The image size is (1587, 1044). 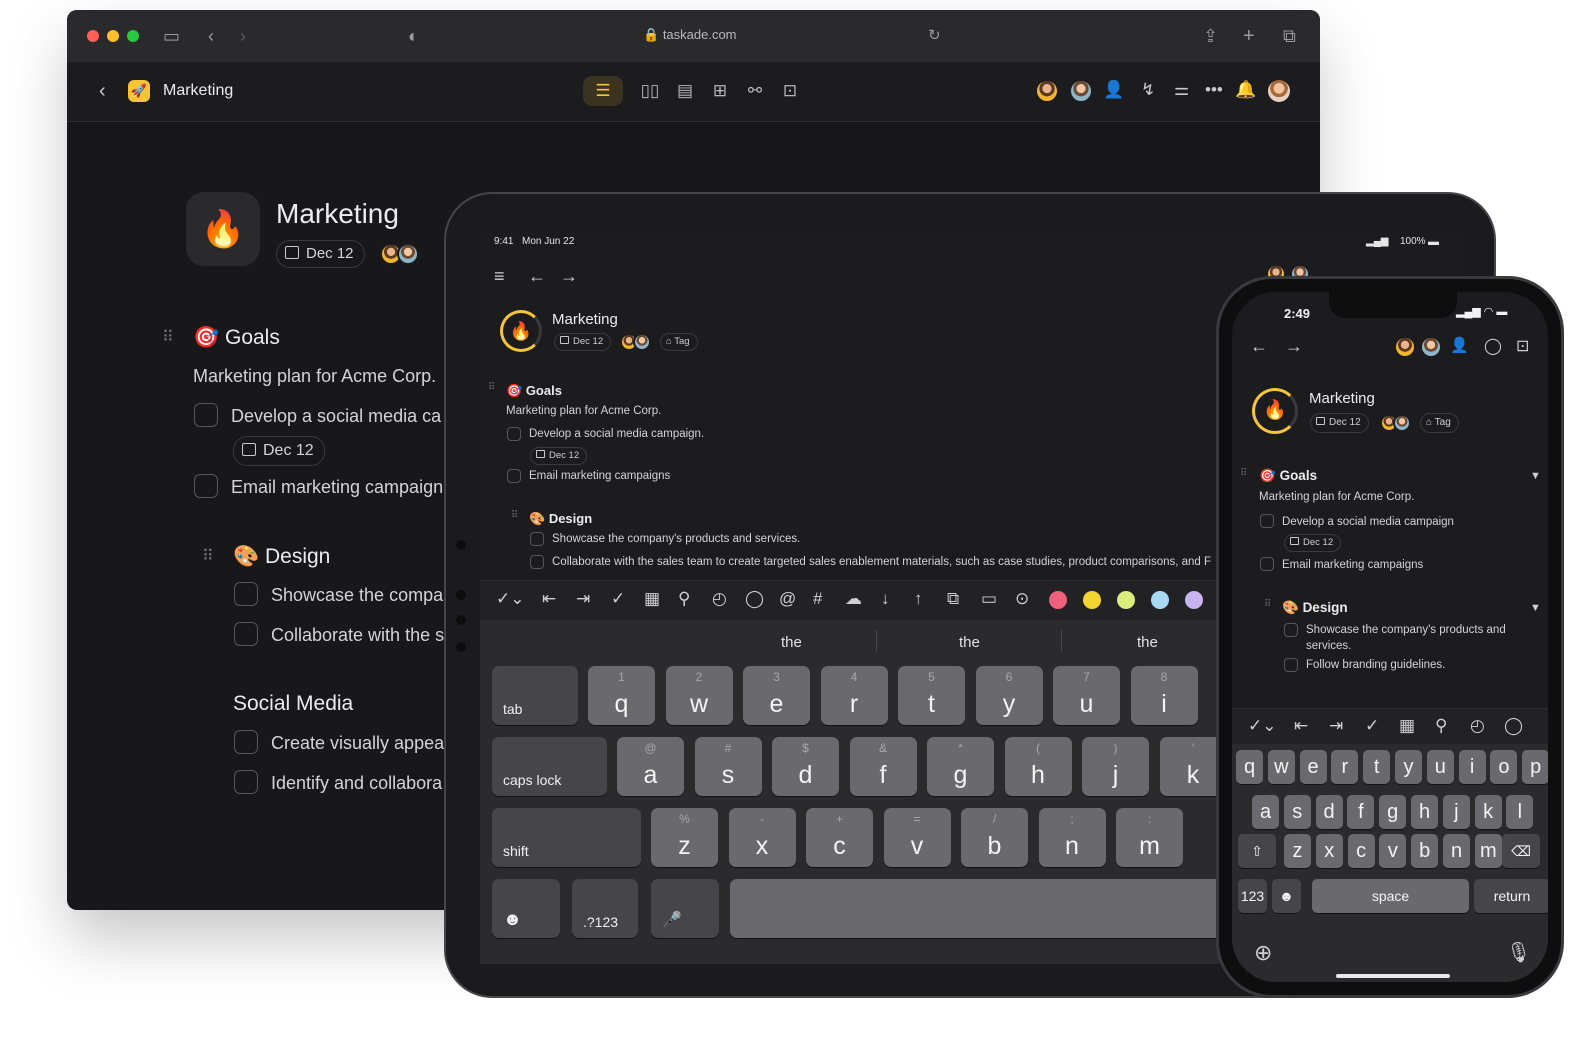 I want to click on numbers-key: 123, so click(x=1252, y=896).